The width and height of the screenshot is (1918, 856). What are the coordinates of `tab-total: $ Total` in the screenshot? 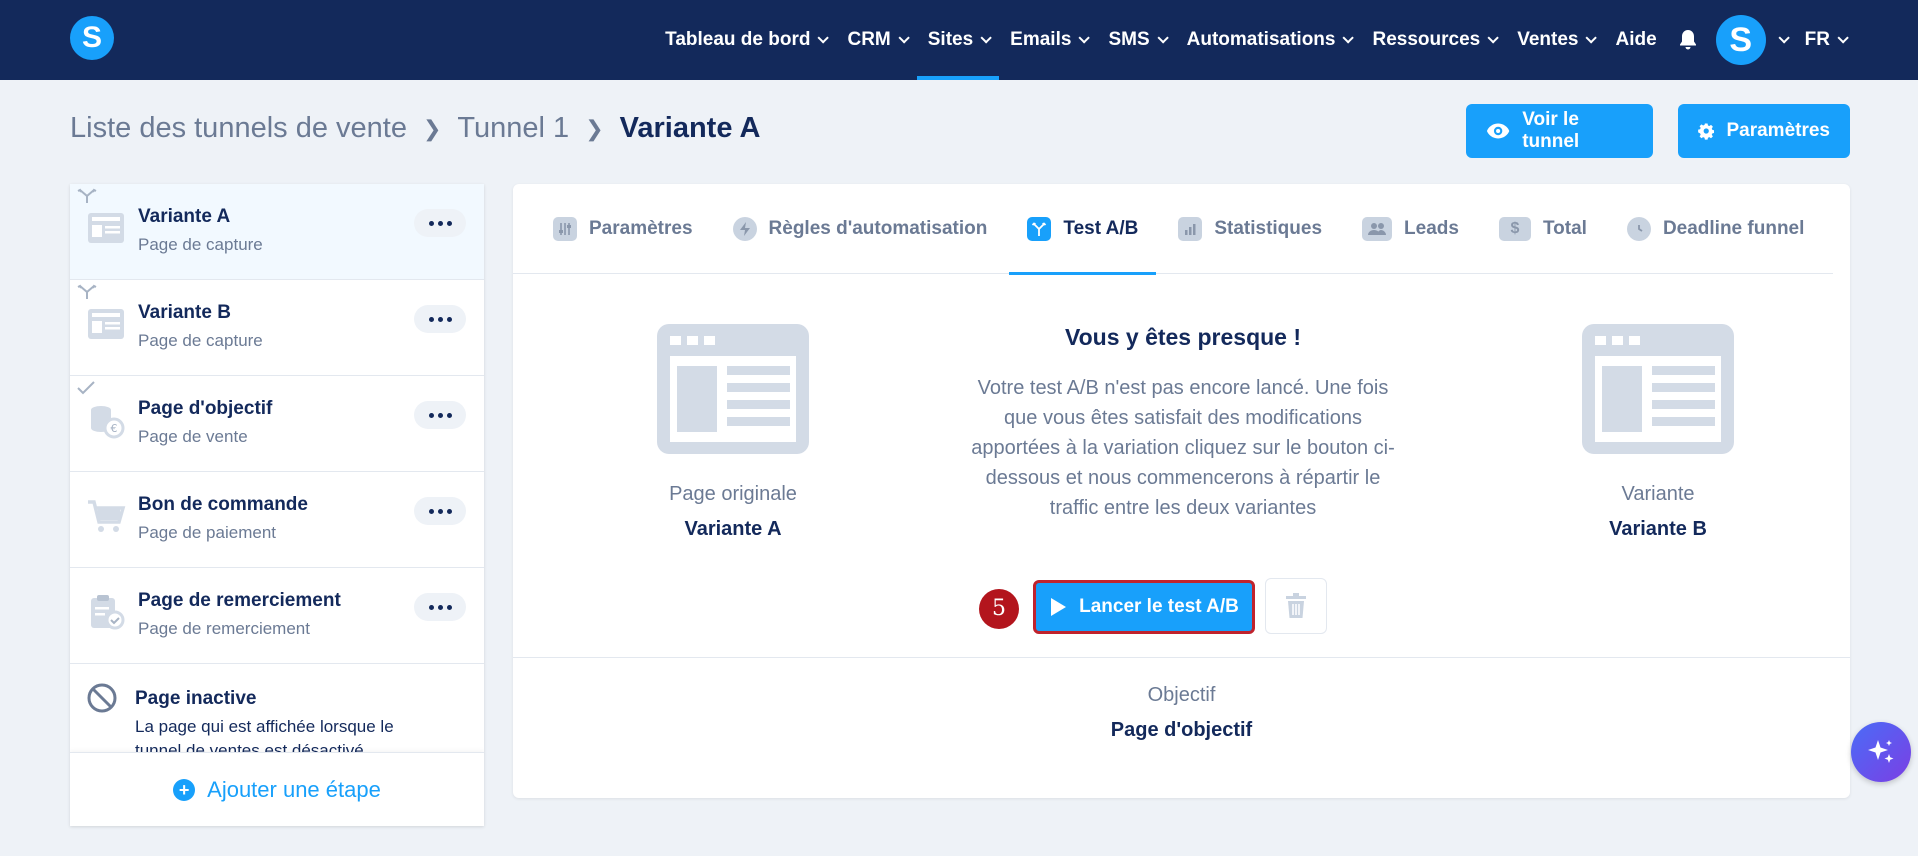 It's located at (1542, 229).